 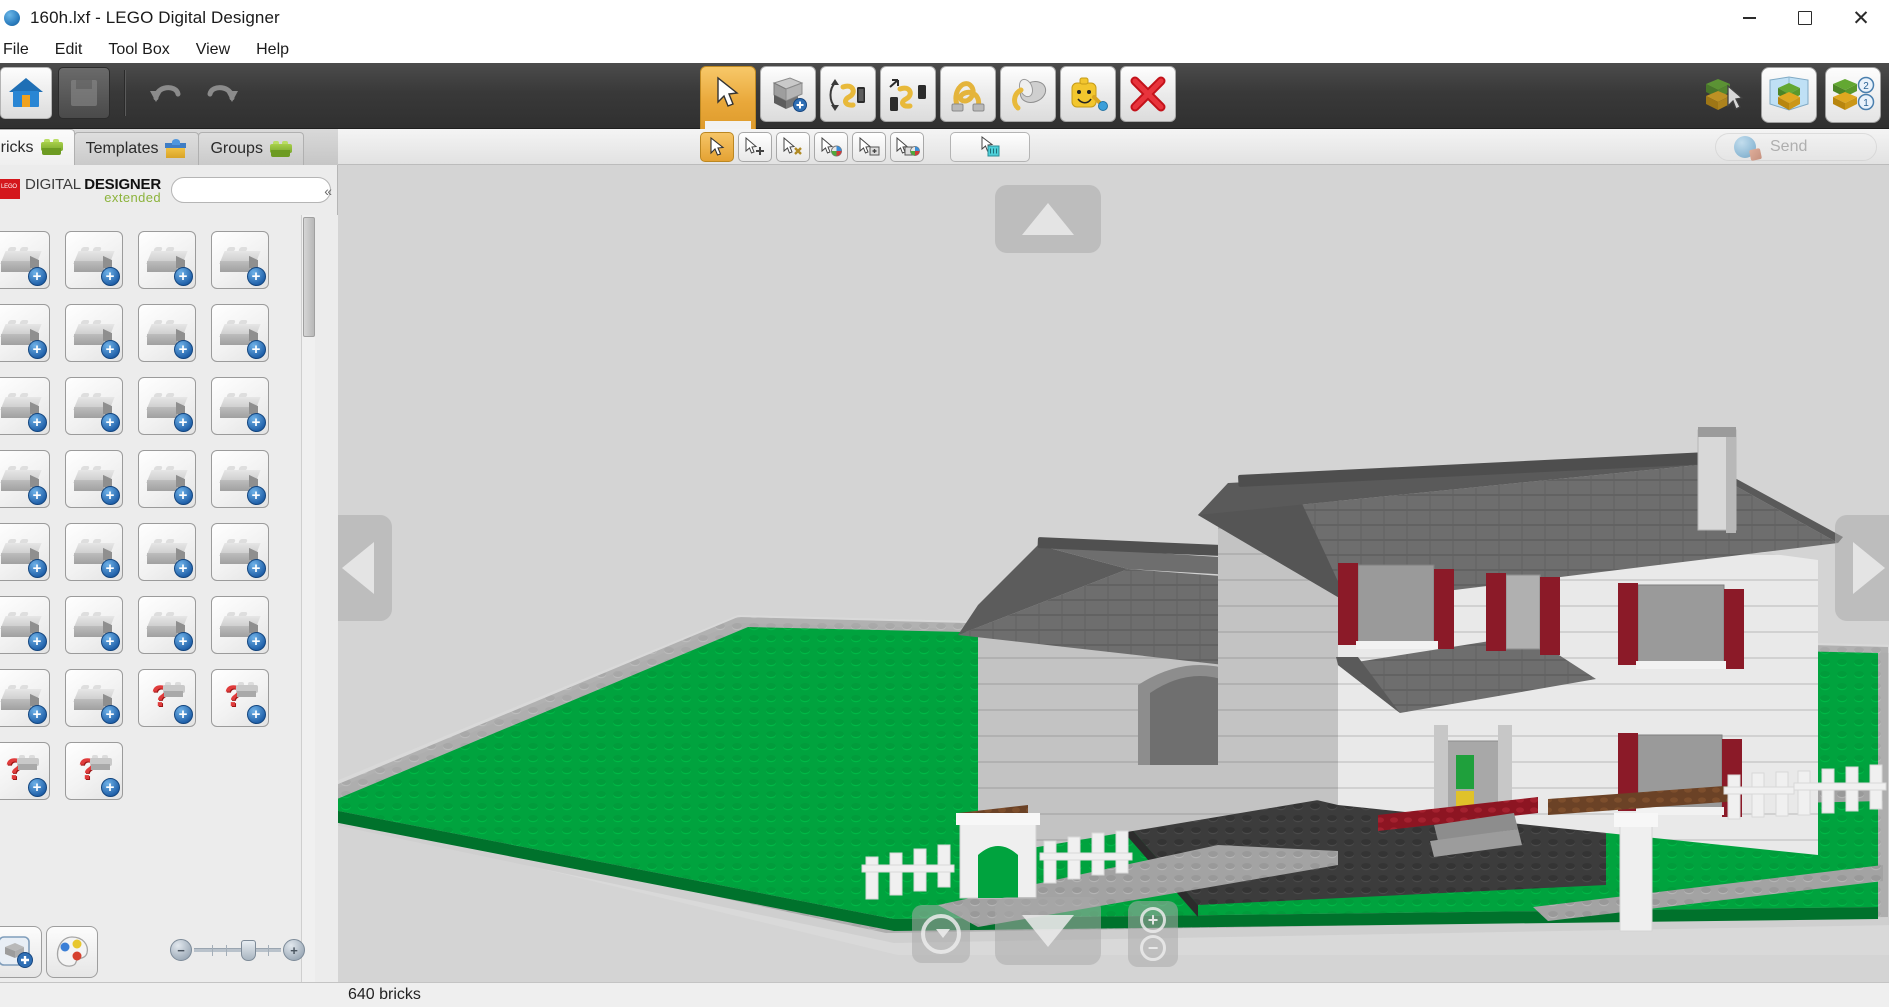 What do you see at coordinates (93, 770) in the screenshot?
I see `unknown-brick-4: ? +` at bounding box center [93, 770].